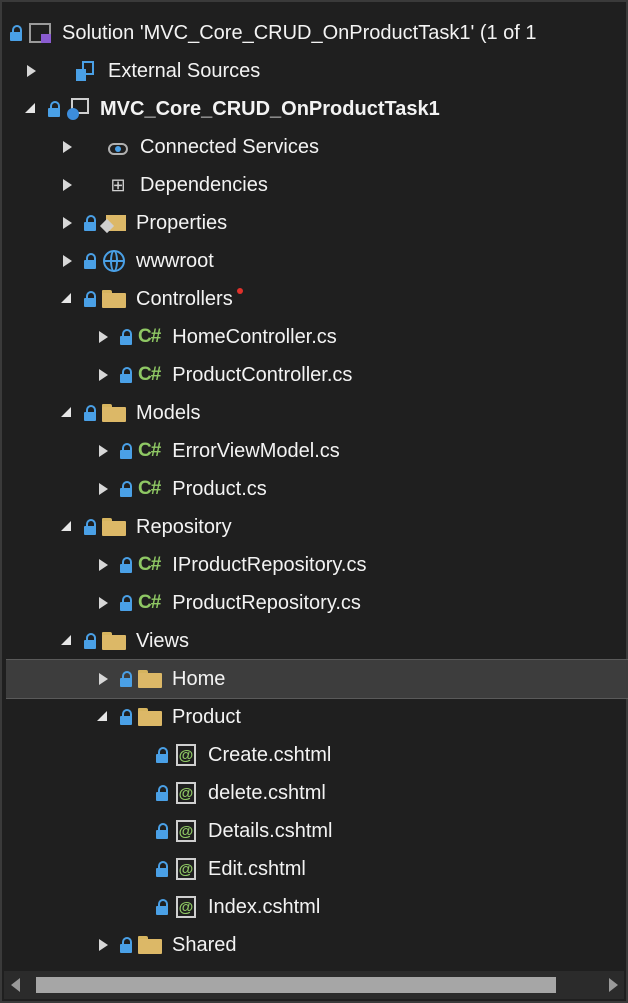 This screenshot has height=1003, width=628. What do you see at coordinates (392, 793) in the screenshot?
I see `tree-row-delete-cshtml: @ delete.cshtml` at bounding box center [392, 793].